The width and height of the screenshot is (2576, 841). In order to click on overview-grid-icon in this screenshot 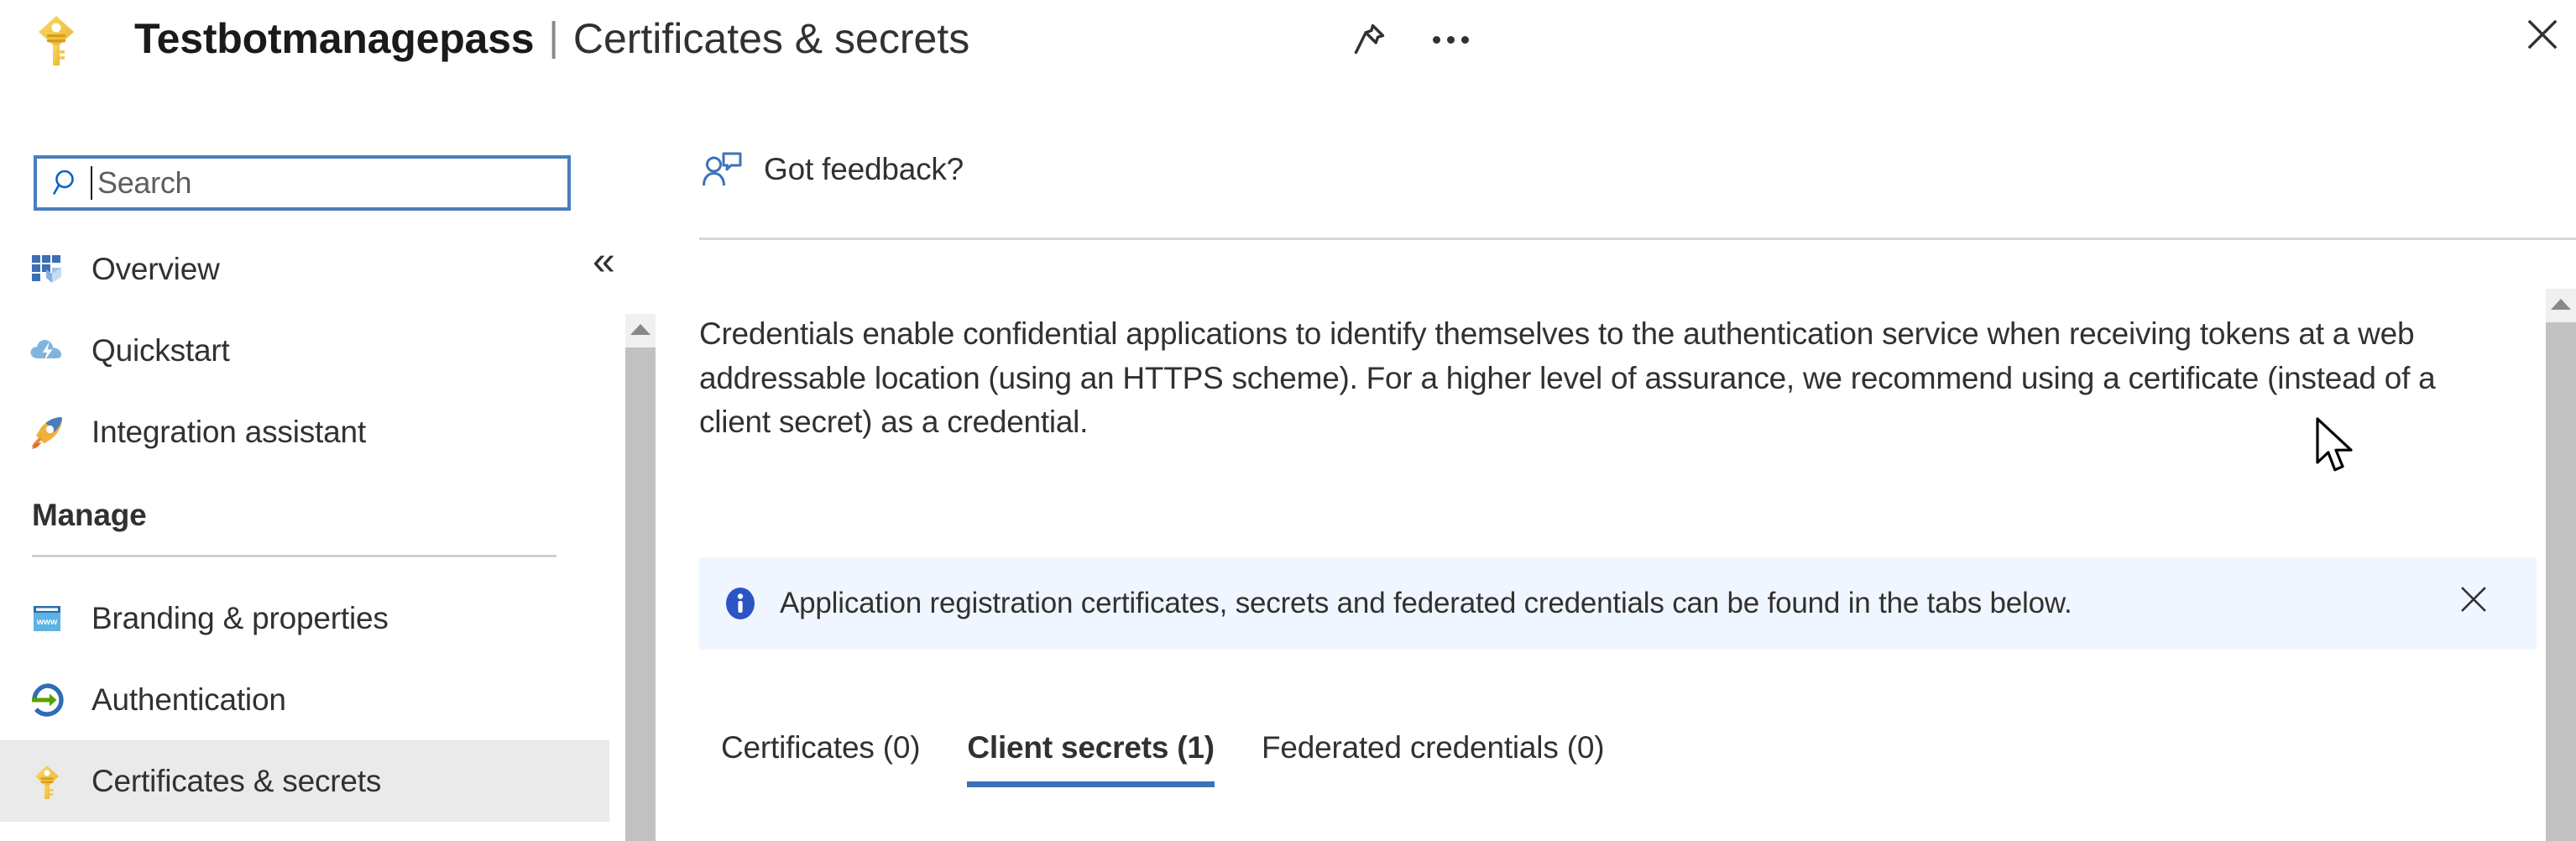, I will do `click(47, 269)`.